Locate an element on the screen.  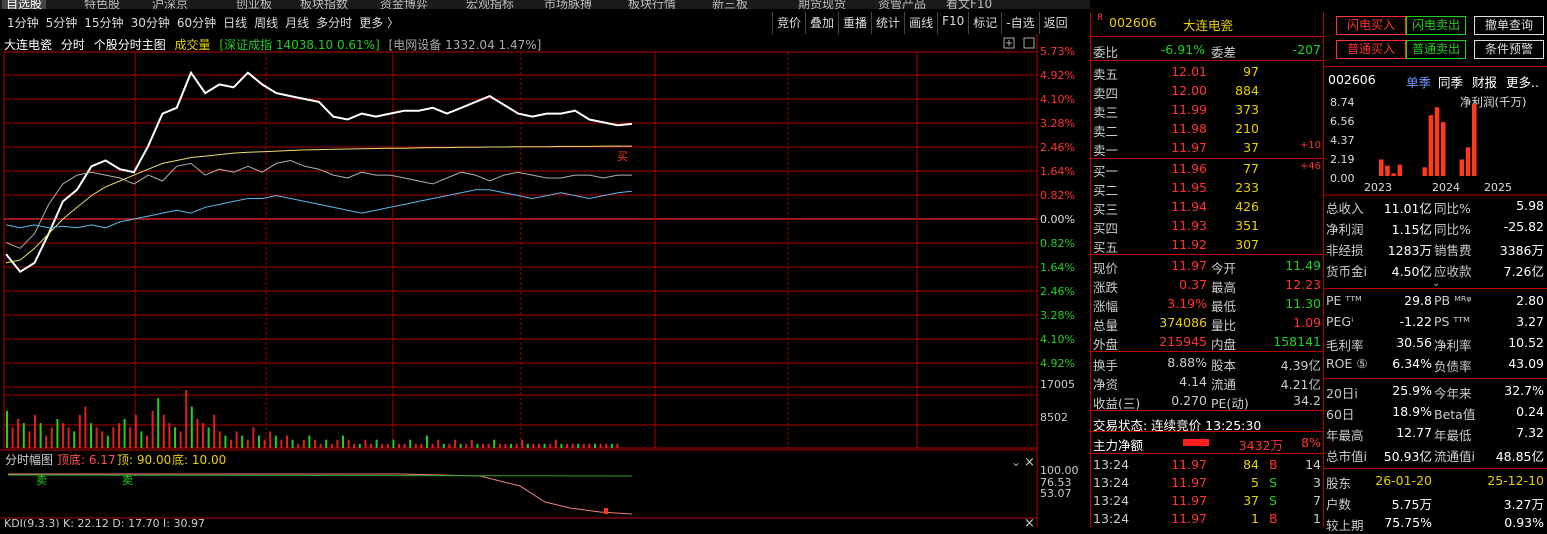
fin-row: 货币金i 4.50亿 应收款 7.26亿 is located at coordinates (1435, 269).